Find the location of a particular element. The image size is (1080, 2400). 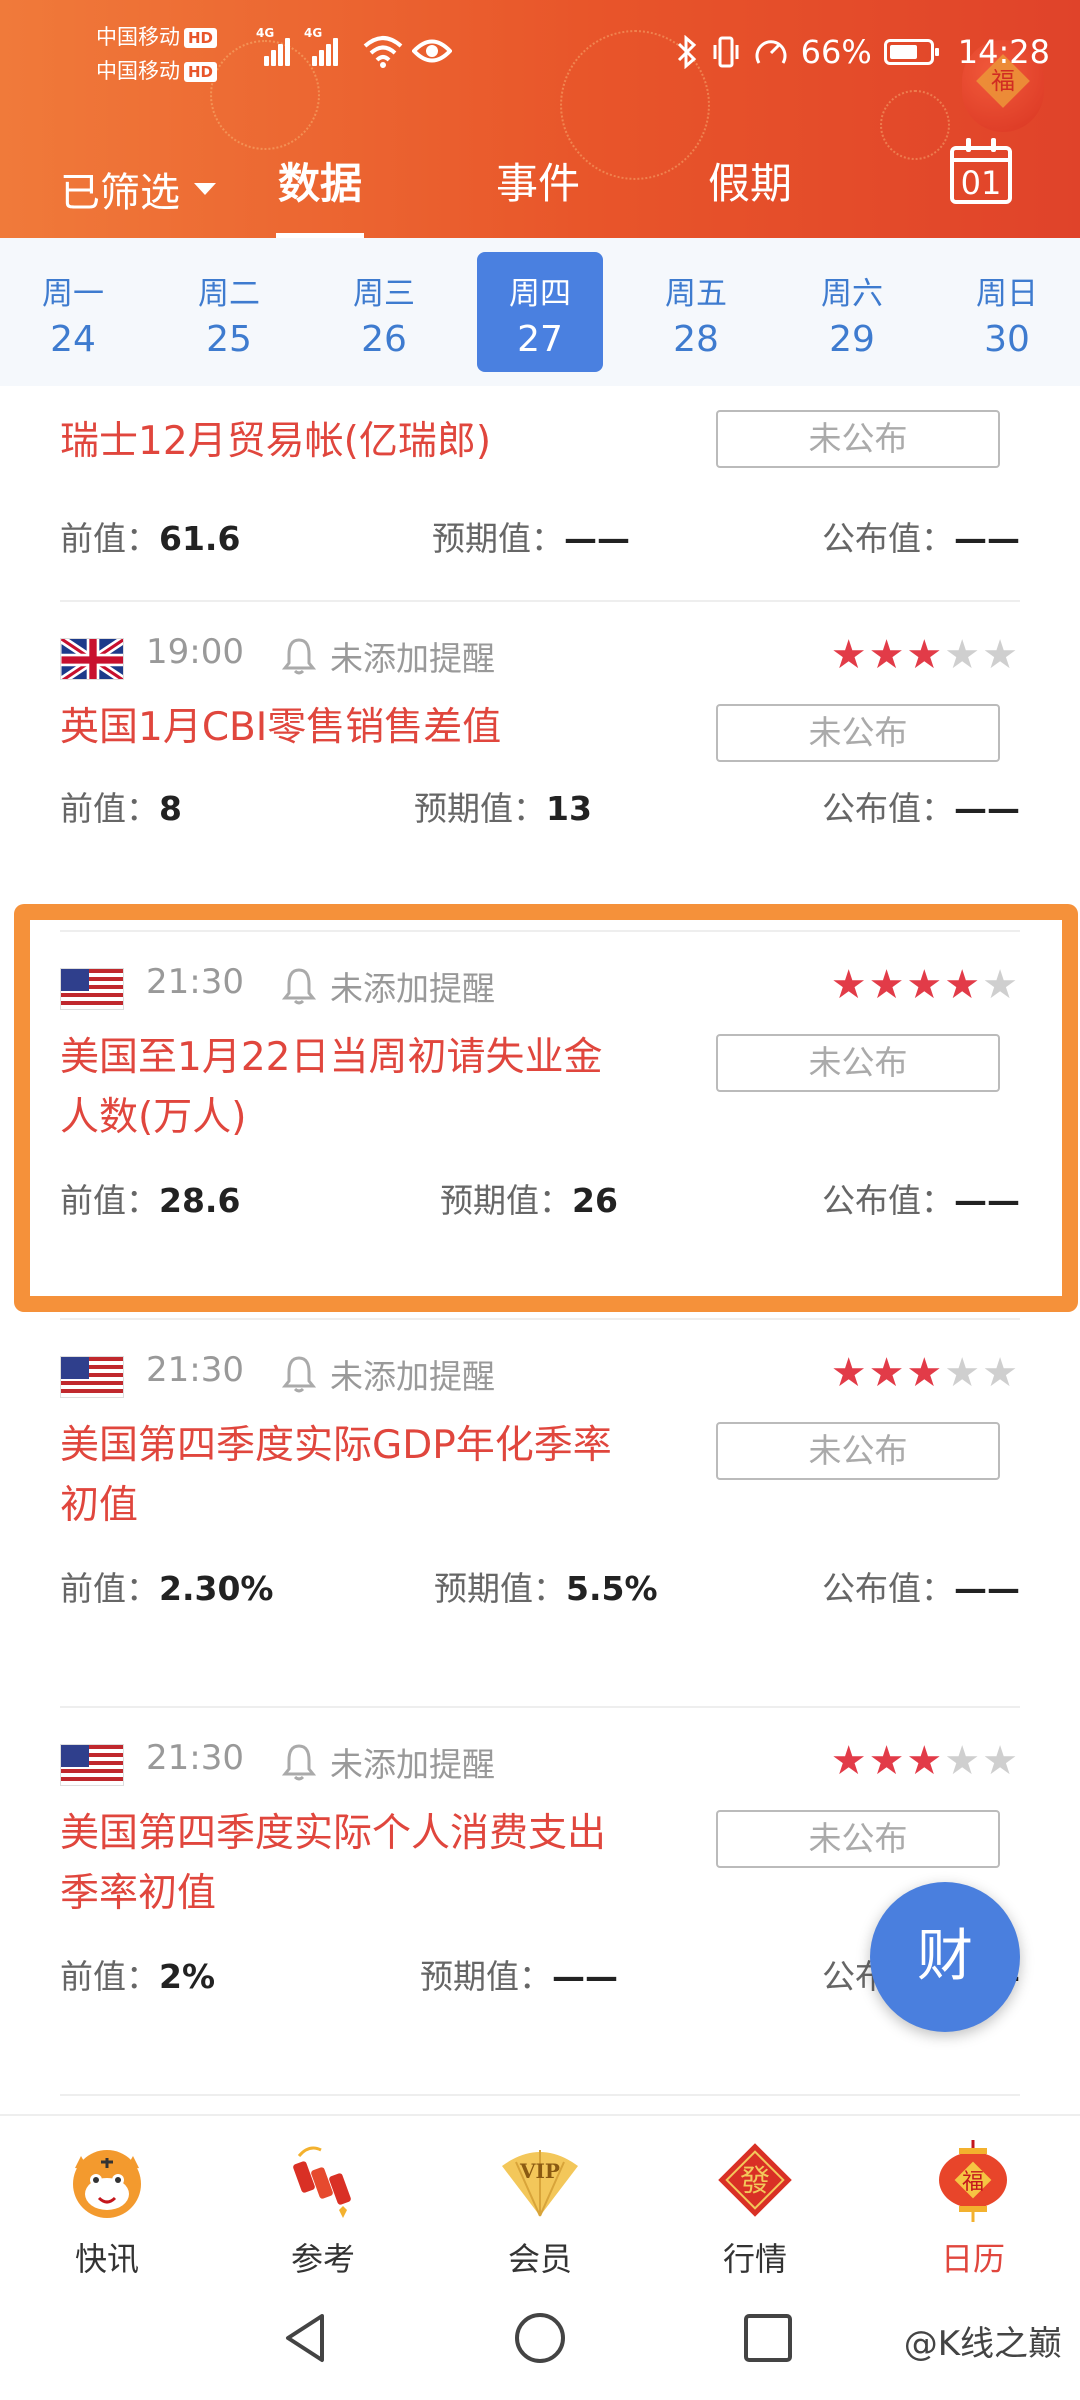

bottom-nav: 快讯 参考 VIP 会员 發 行情 福 日历 is located at coordinates (540, 2197).